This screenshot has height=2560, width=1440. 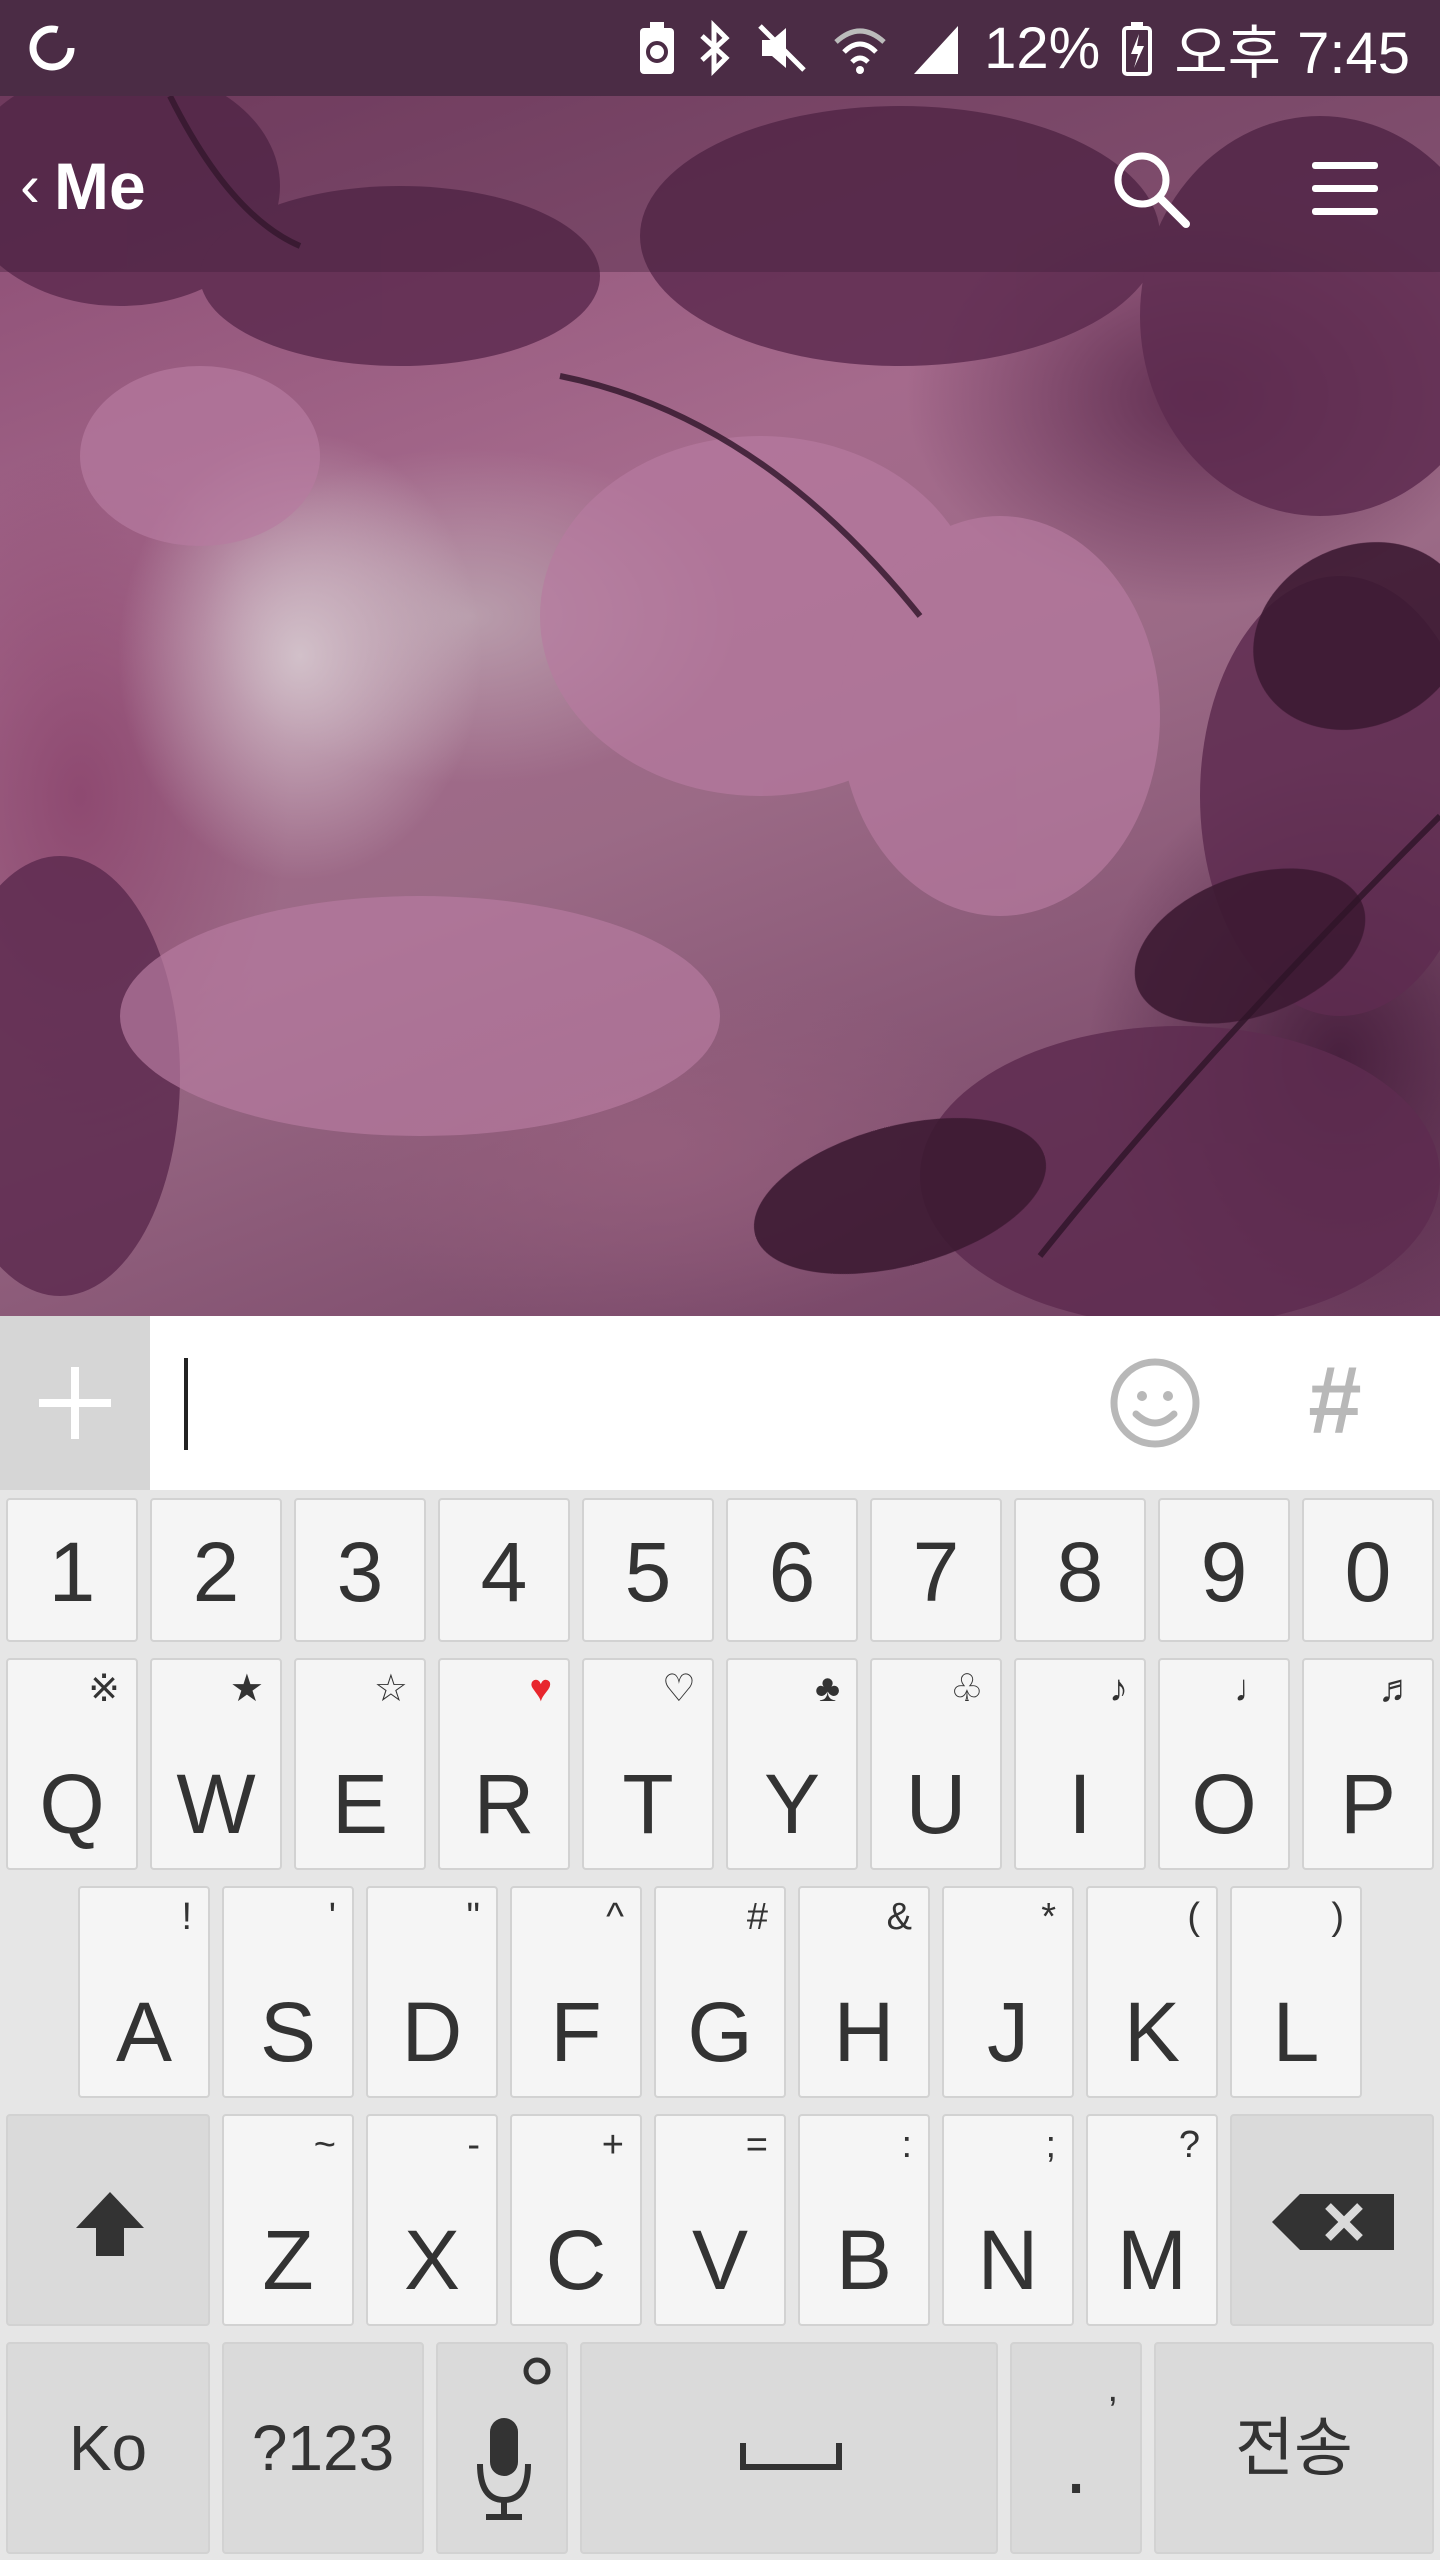 I want to click on key-label: 9, so click(x=1224, y=1572).